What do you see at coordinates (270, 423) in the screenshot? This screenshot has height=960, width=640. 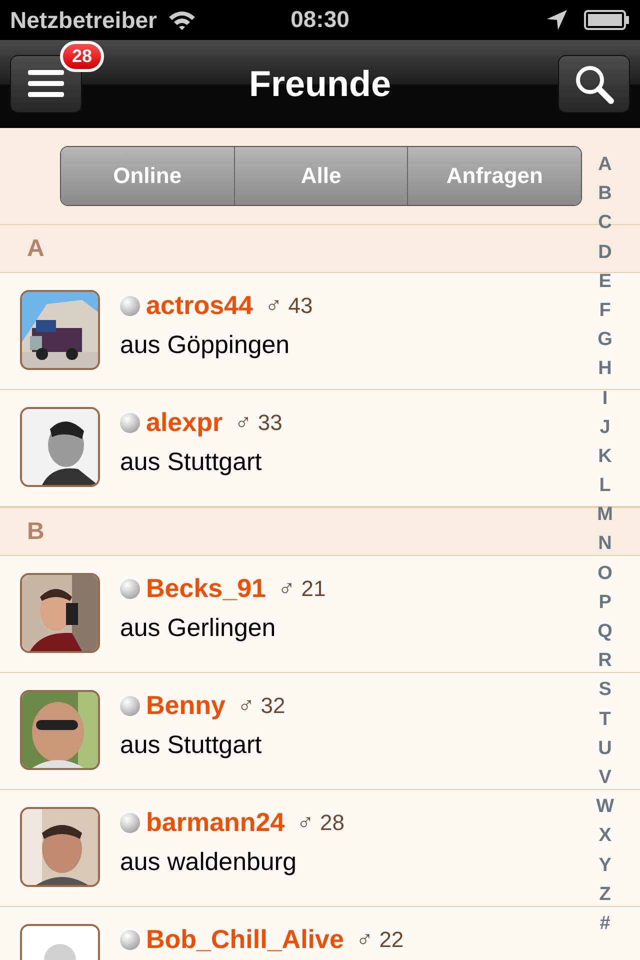 I see `friend-age: 33` at bounding box center [270, 423].